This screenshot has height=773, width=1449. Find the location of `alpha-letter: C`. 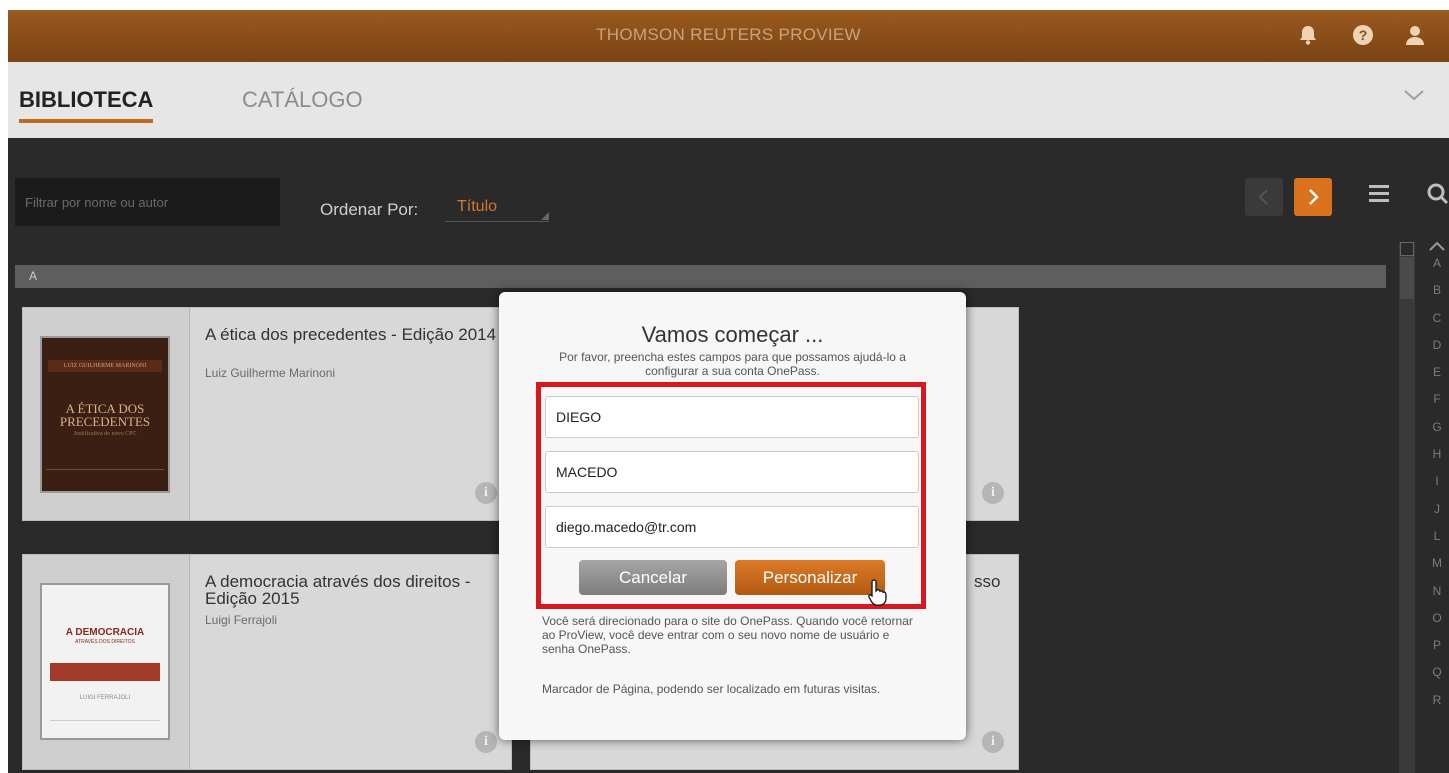

alpha-letter: C is located at coordinates (1437, 324).